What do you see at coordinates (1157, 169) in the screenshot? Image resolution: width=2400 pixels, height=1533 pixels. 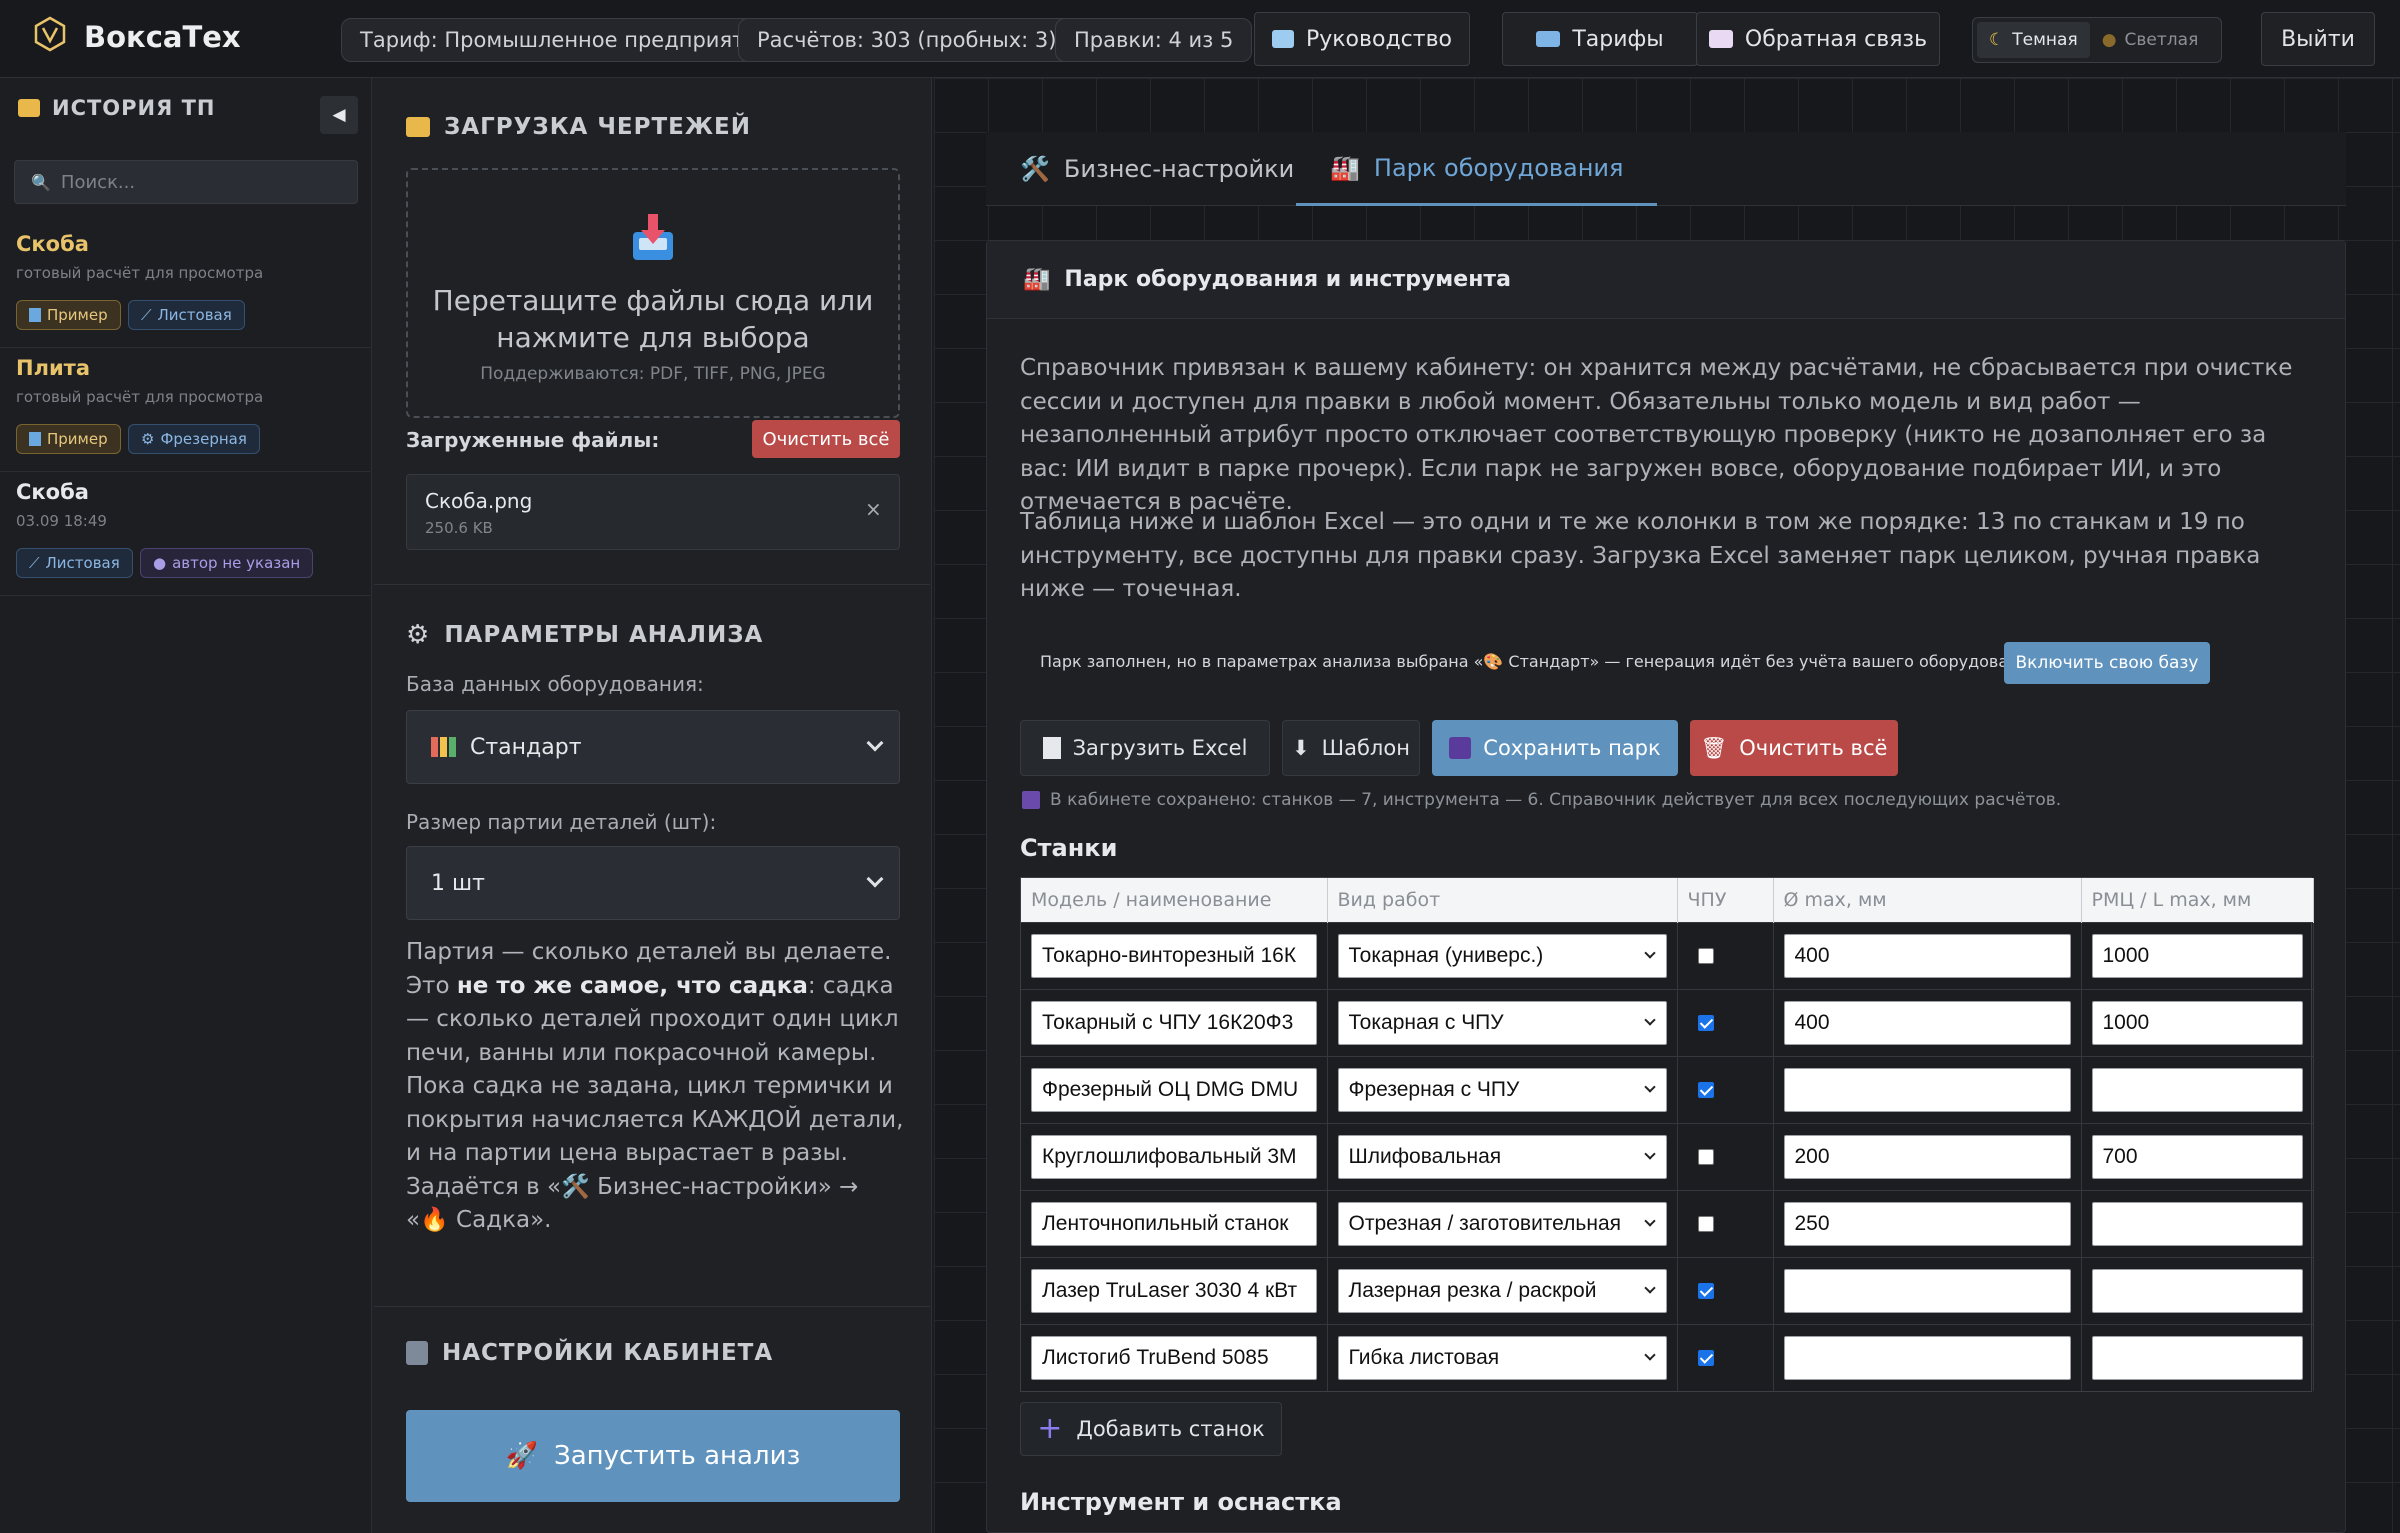 I see `tab-business-settings: 🛠️ Бизнес-настройки` at bounding box center [1157, 169].